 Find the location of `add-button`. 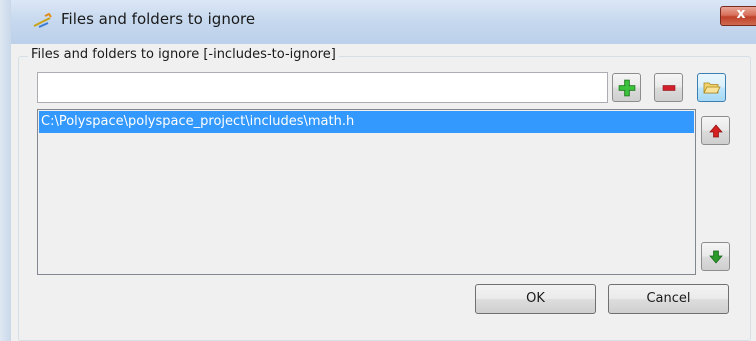

add-button is located at coordinates (626, 87).